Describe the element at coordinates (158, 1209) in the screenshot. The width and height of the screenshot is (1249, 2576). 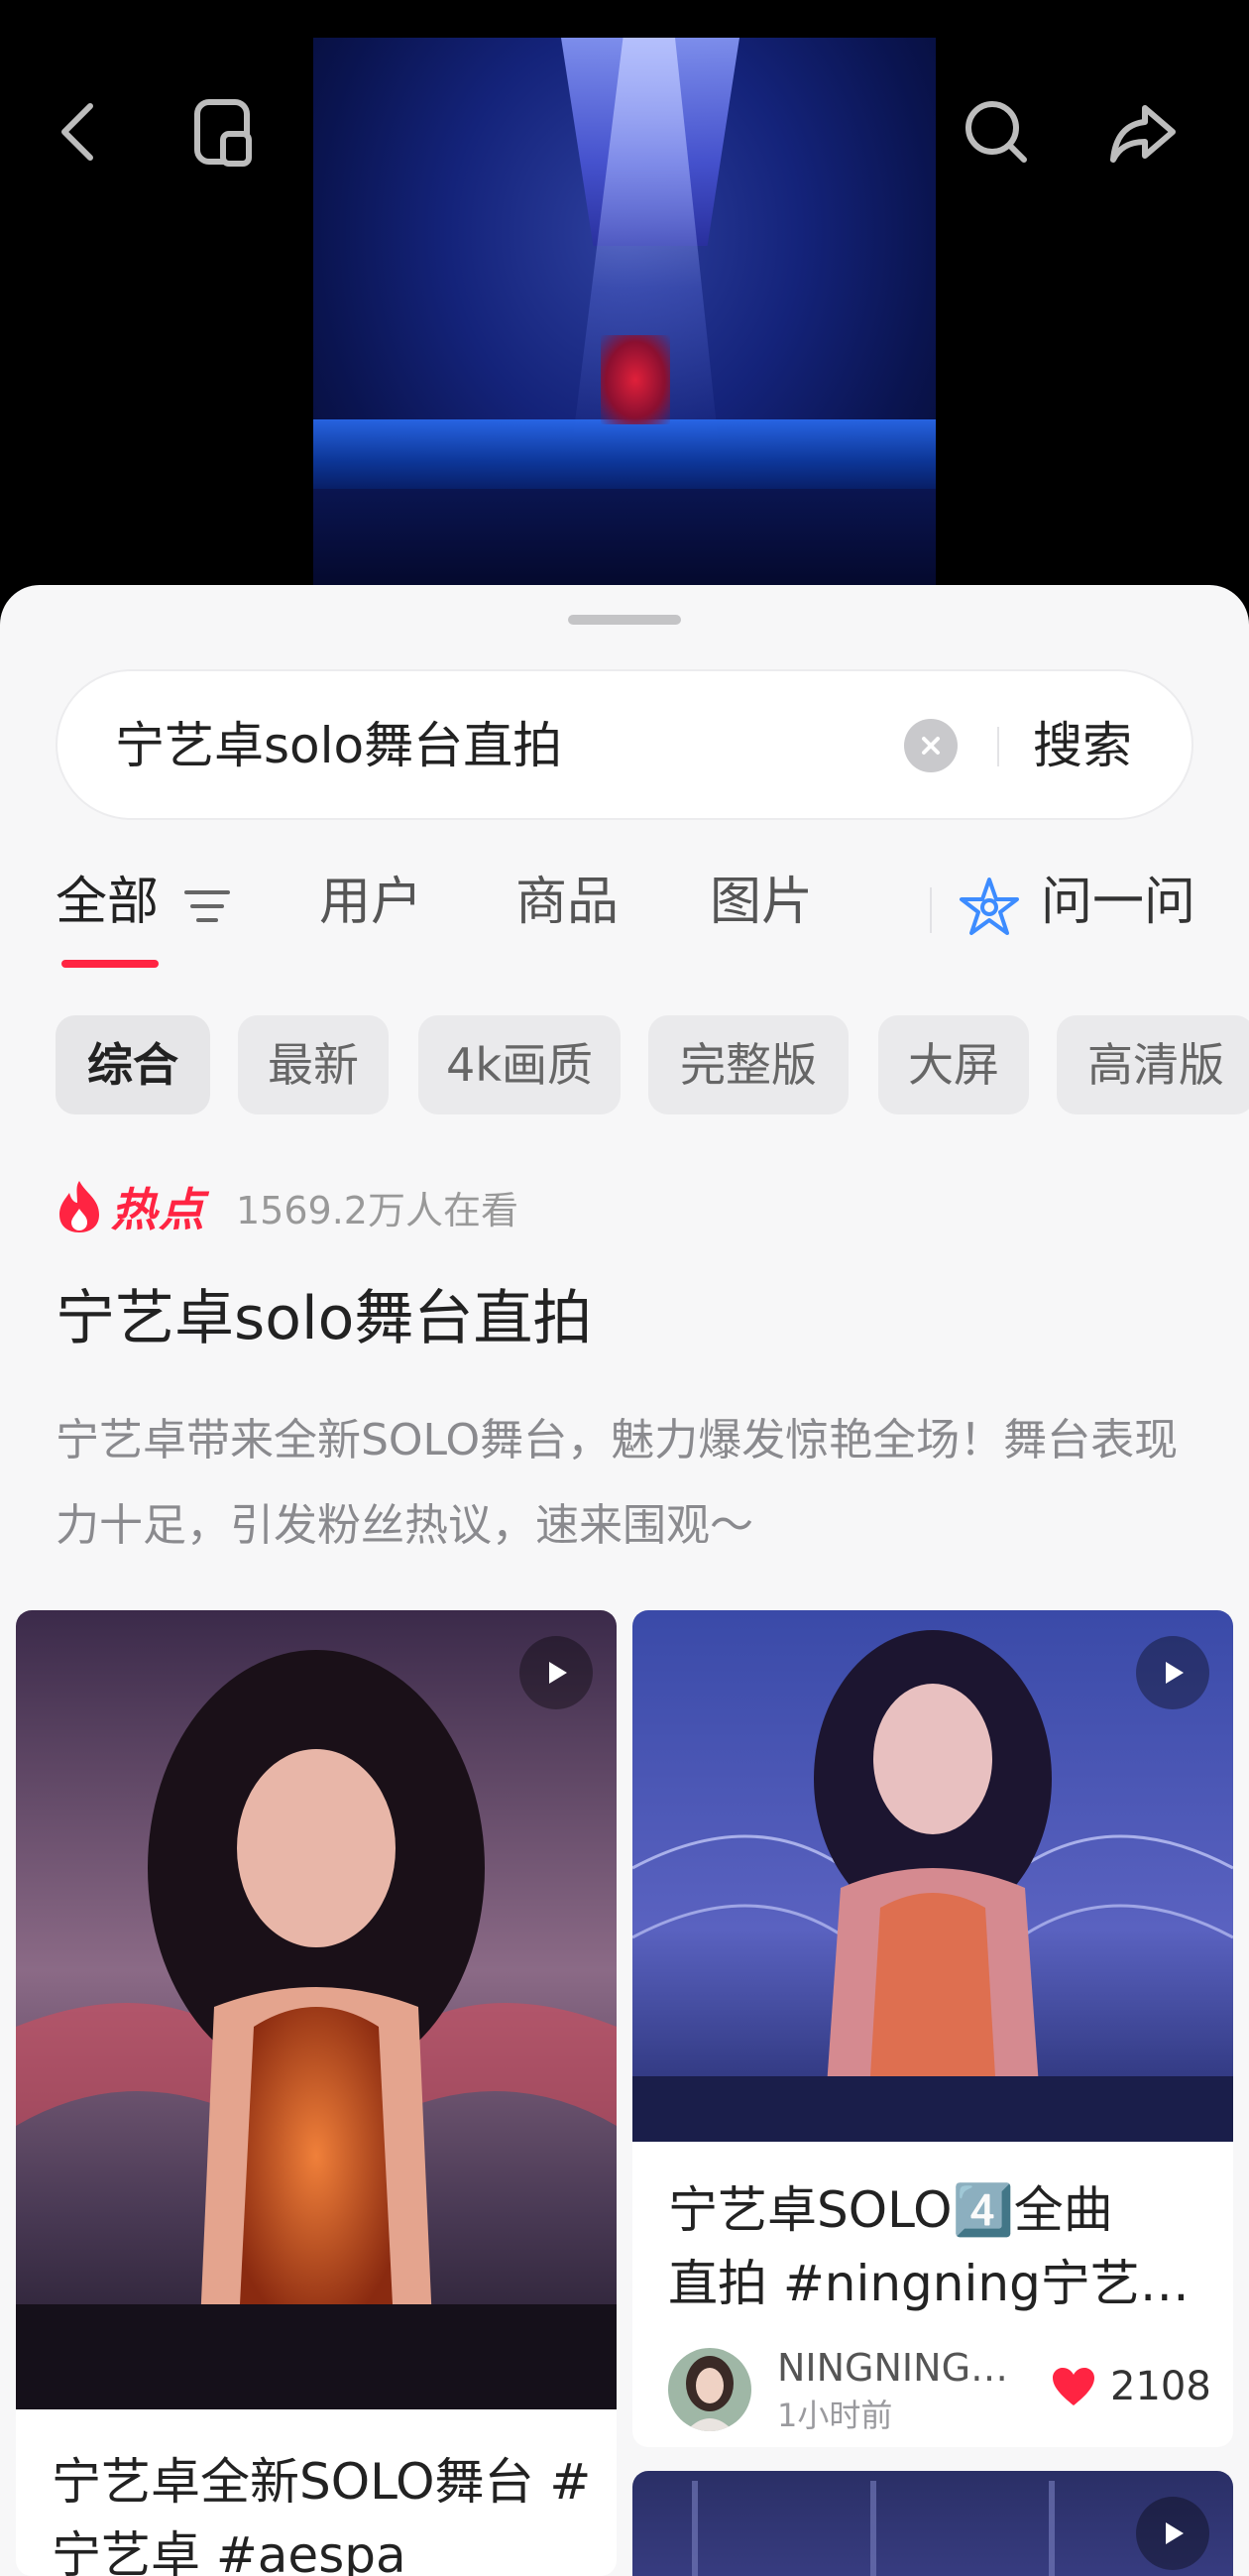
I see `hot-label: 热点` at that location.